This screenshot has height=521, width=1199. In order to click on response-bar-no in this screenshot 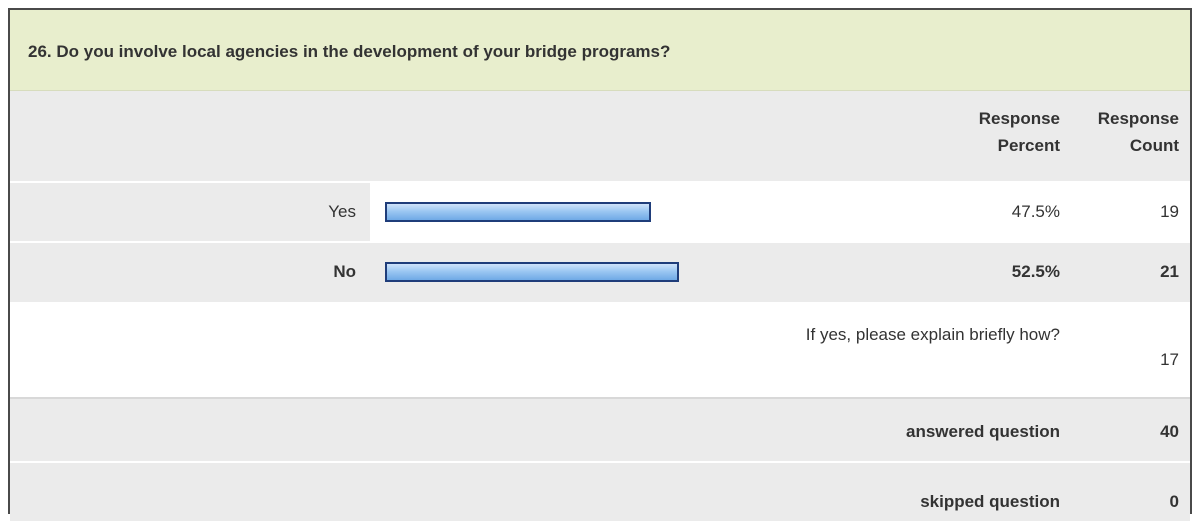, I will do `click(532, 272)`.